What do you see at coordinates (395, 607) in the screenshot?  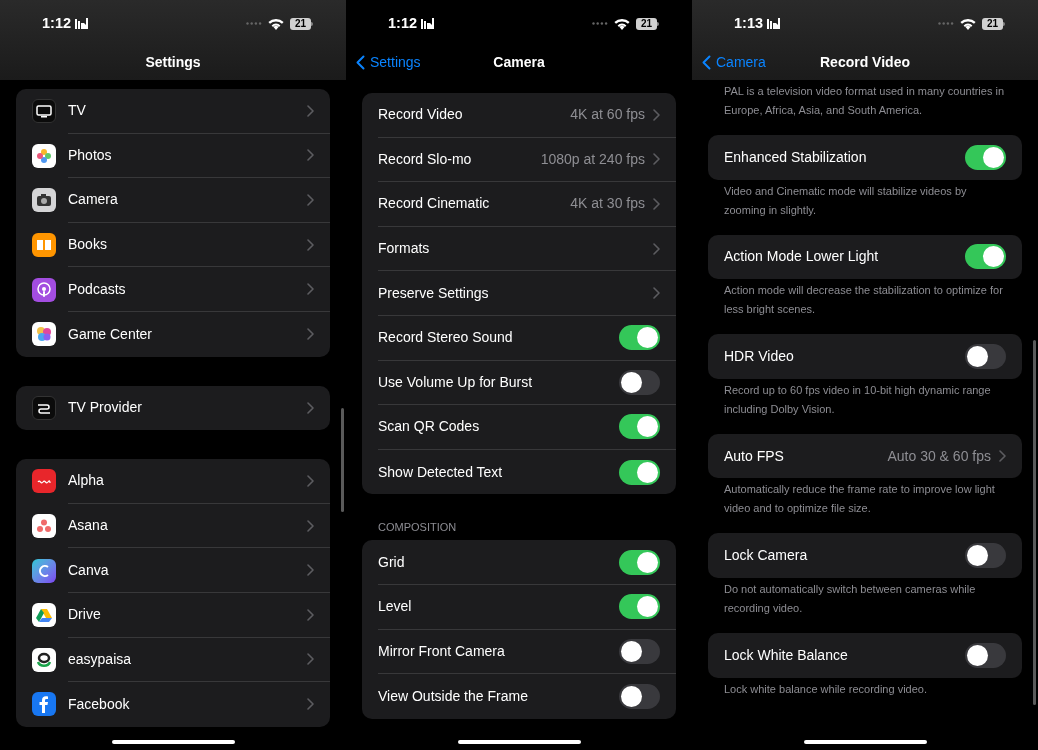 I see `setting-label: Level` at bounding box center [395, 607].